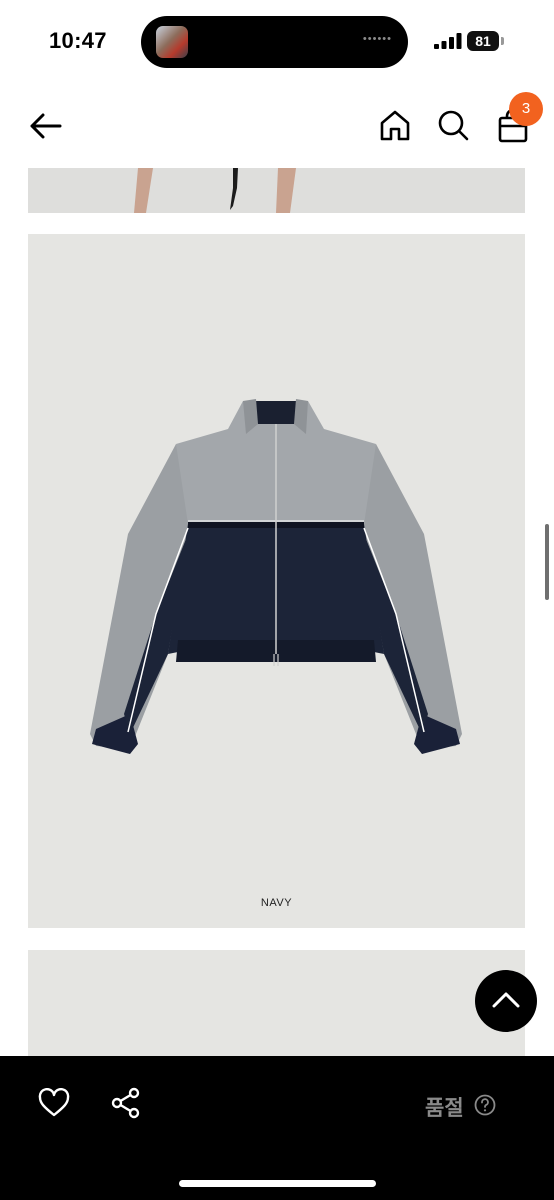 Image resolution: width=554 pixels, height=1200 pixels. Describe the element at coordinates (215, 190) in the screenshot. I see `model-legs-image` at that location.